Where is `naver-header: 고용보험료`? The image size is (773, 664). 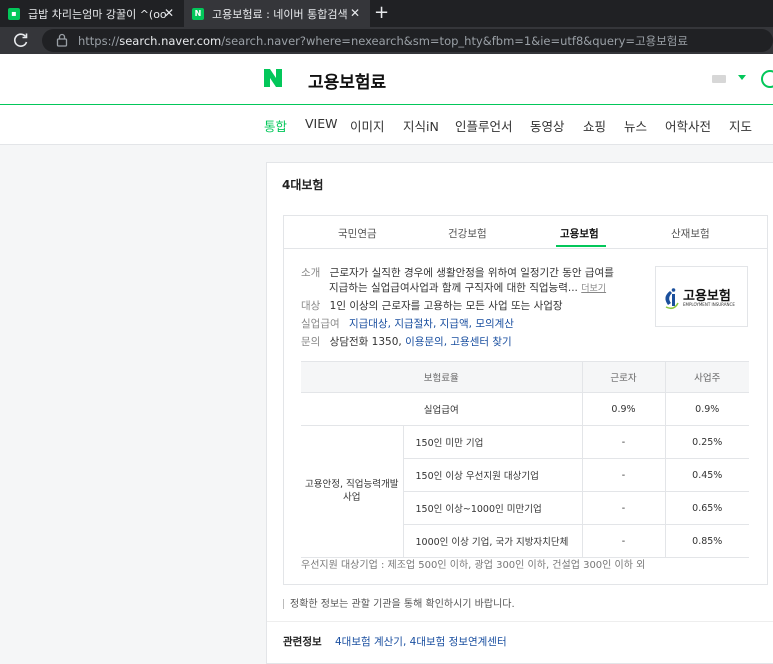
naver-header: 고용보험료 is located at coordinates (386, 79).